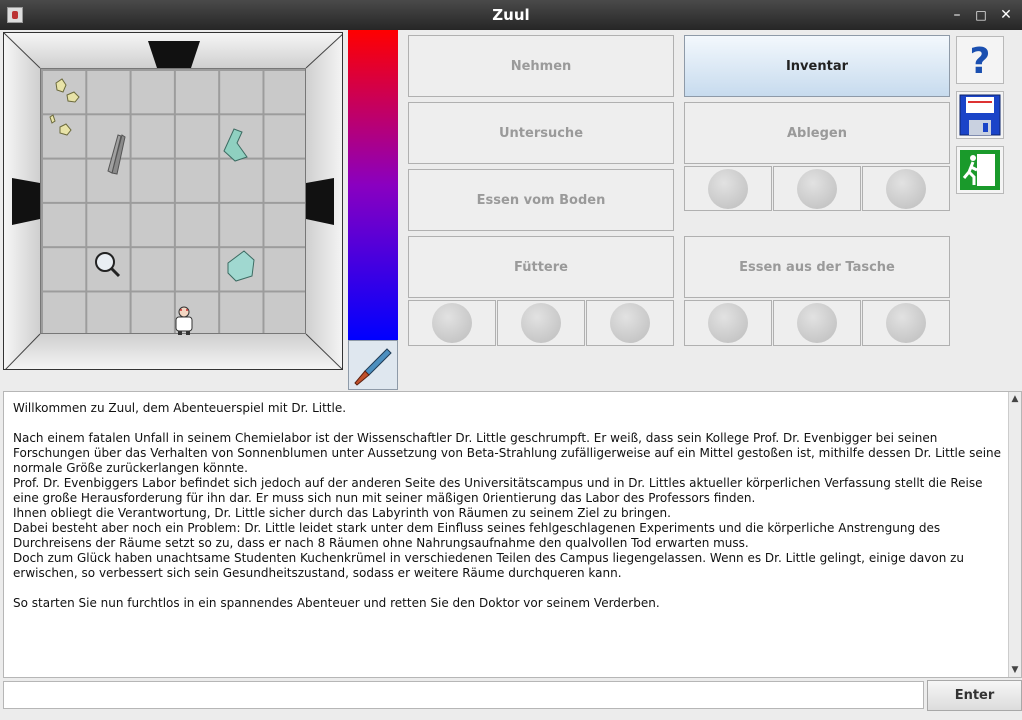  Describe the element at coordinates (541, 133) in the screenshot. I see `examine-button: Untersuche` at that location.